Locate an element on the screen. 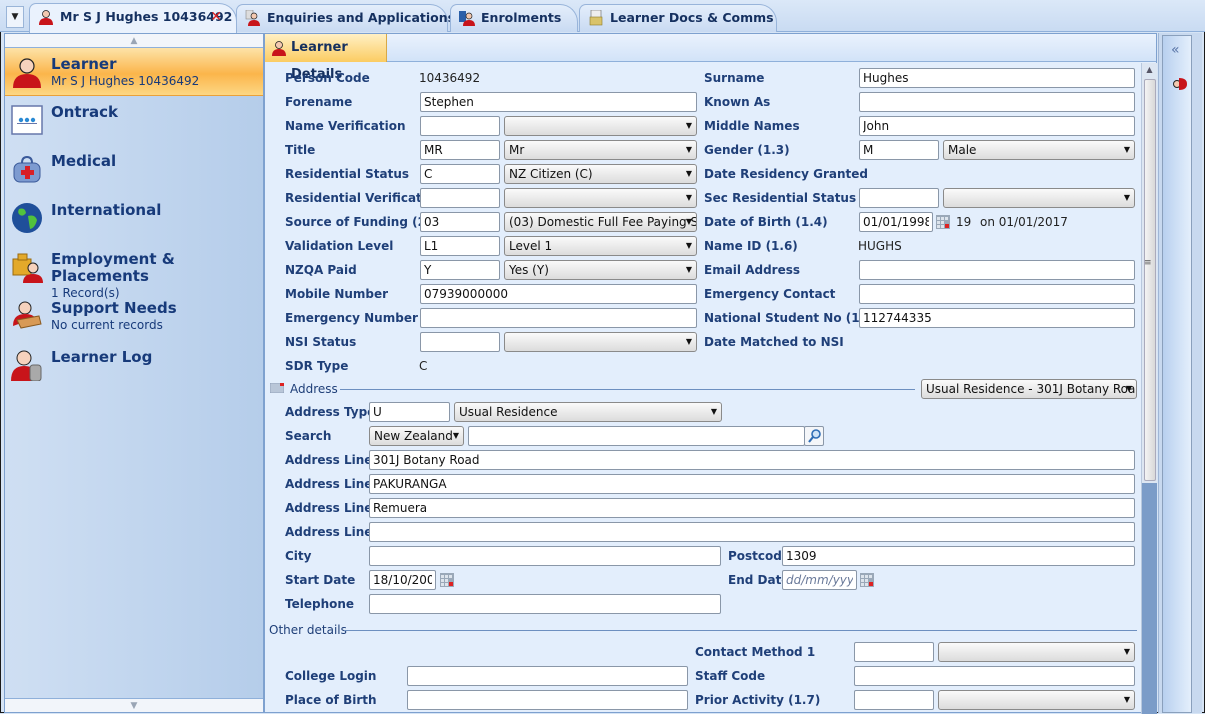 This screenshot has width=1205, height=714. national-student-no-input is located at coordinates (997, 318).